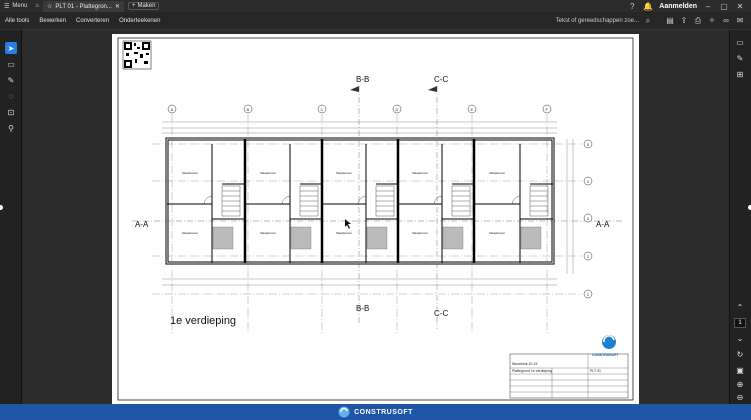 The width and height of the screenshot is (751, 420). What do you see at coordinates (606, 355) in the screenshot?
I see `titleblock-brand: CONSTRUSOFT` at bounding box center [606, 355].